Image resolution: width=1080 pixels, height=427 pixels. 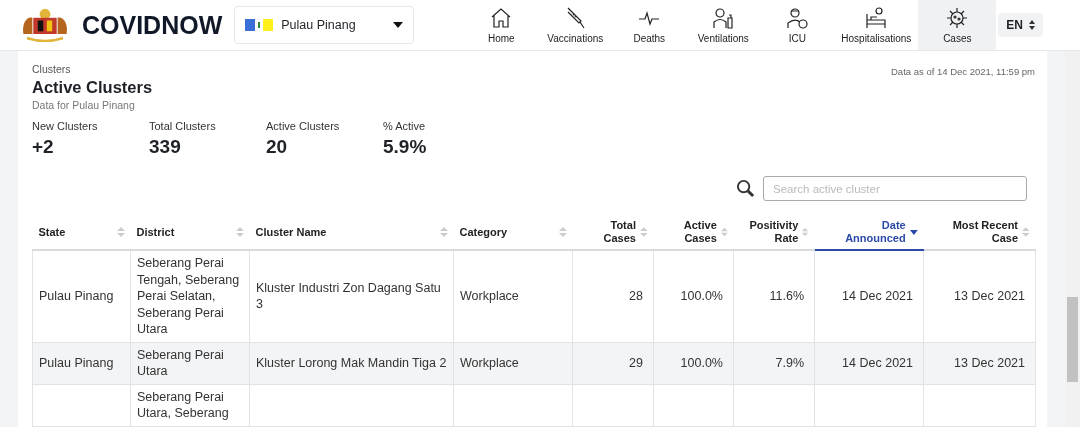 I want to click on updown-icon, so click(x=1032, y=25).